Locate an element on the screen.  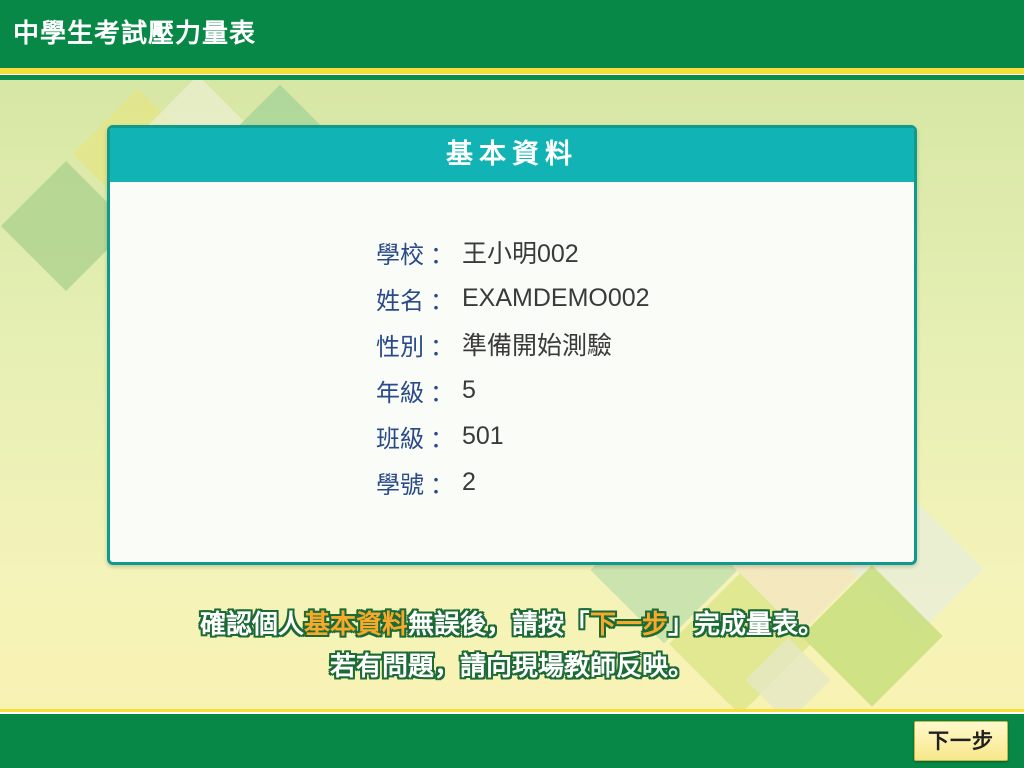
header-stripe is located at coordinates (512, 74).